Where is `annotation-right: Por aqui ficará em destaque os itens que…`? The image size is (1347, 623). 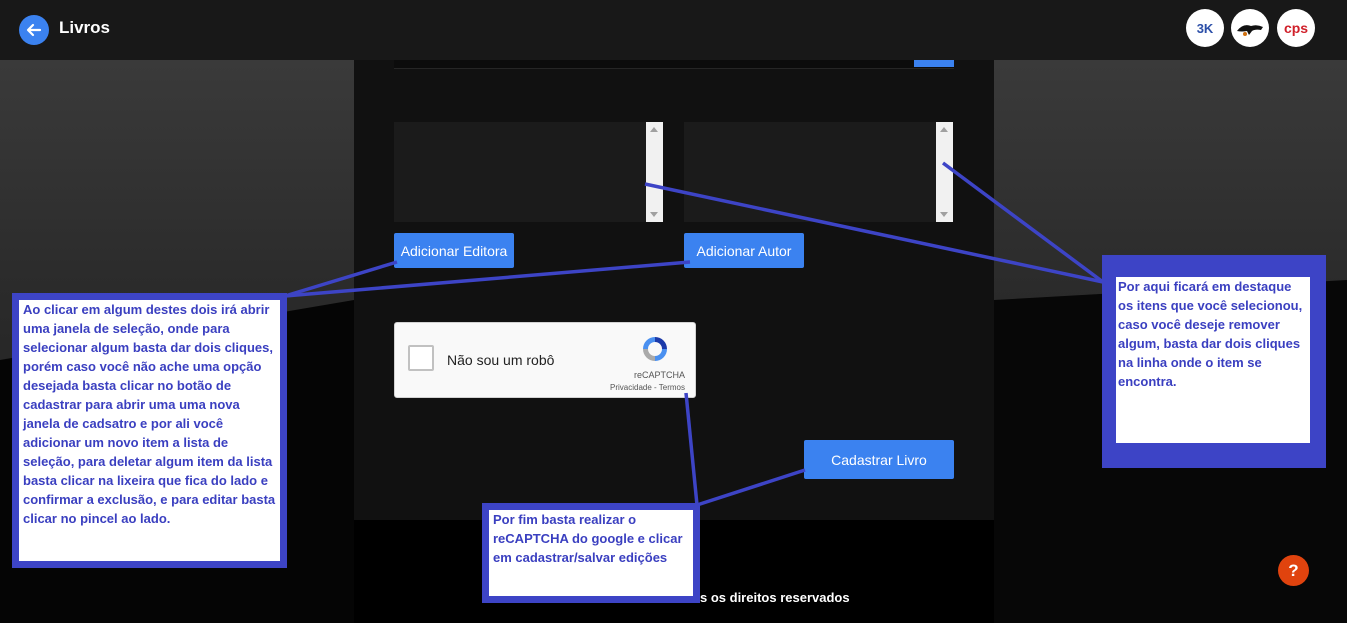
annotation-right: Por aqui ficará em destaque os itens que… is located at coordinates (1214, 361).